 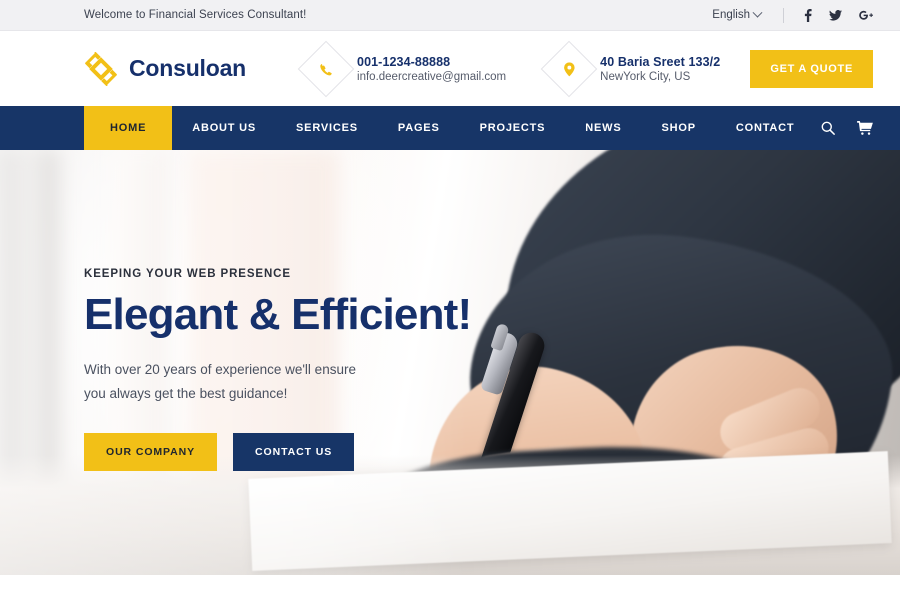 I want to click on contact-address: 40 Baria Sreet 133/2 NewYork City, US, so click(x=630, y=68).